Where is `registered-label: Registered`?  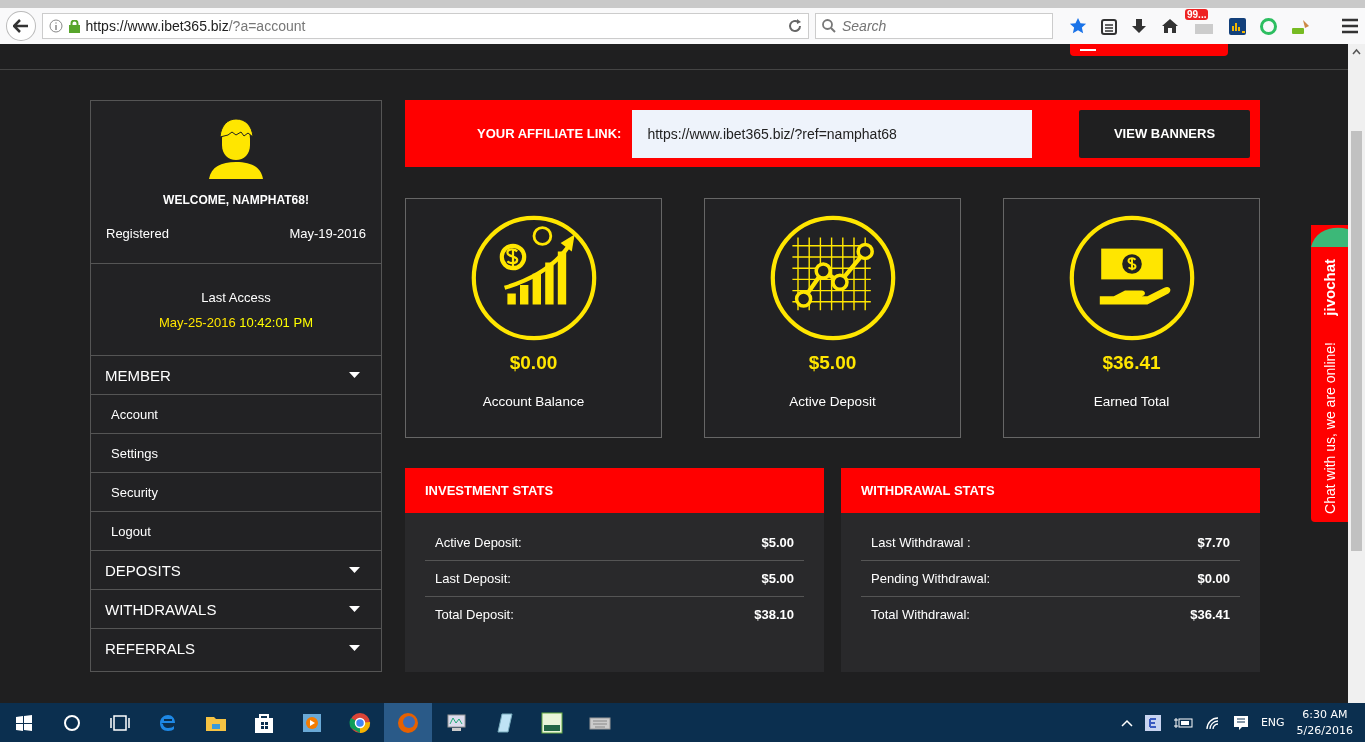
registered-label: Registered is located at coordinates (137, 233).